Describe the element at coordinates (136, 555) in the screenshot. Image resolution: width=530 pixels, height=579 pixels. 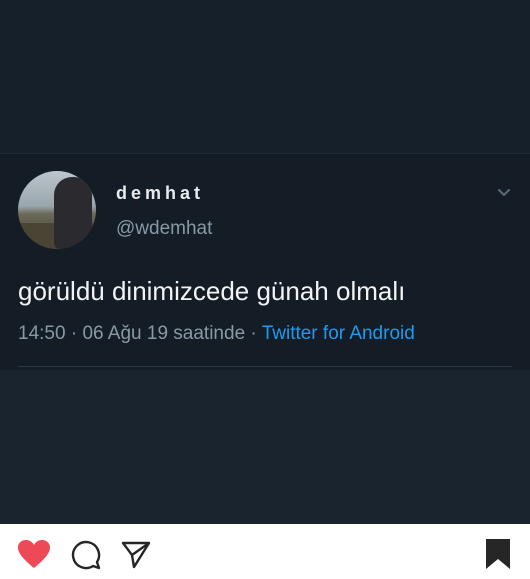
I see `send-icon` at that location.